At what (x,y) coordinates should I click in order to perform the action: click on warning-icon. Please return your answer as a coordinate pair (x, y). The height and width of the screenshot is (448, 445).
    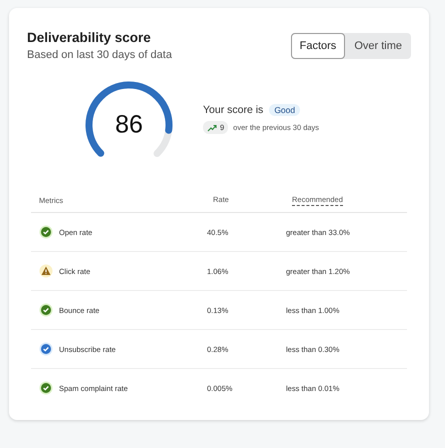
    Looking at the image, I should click on (46, 271).